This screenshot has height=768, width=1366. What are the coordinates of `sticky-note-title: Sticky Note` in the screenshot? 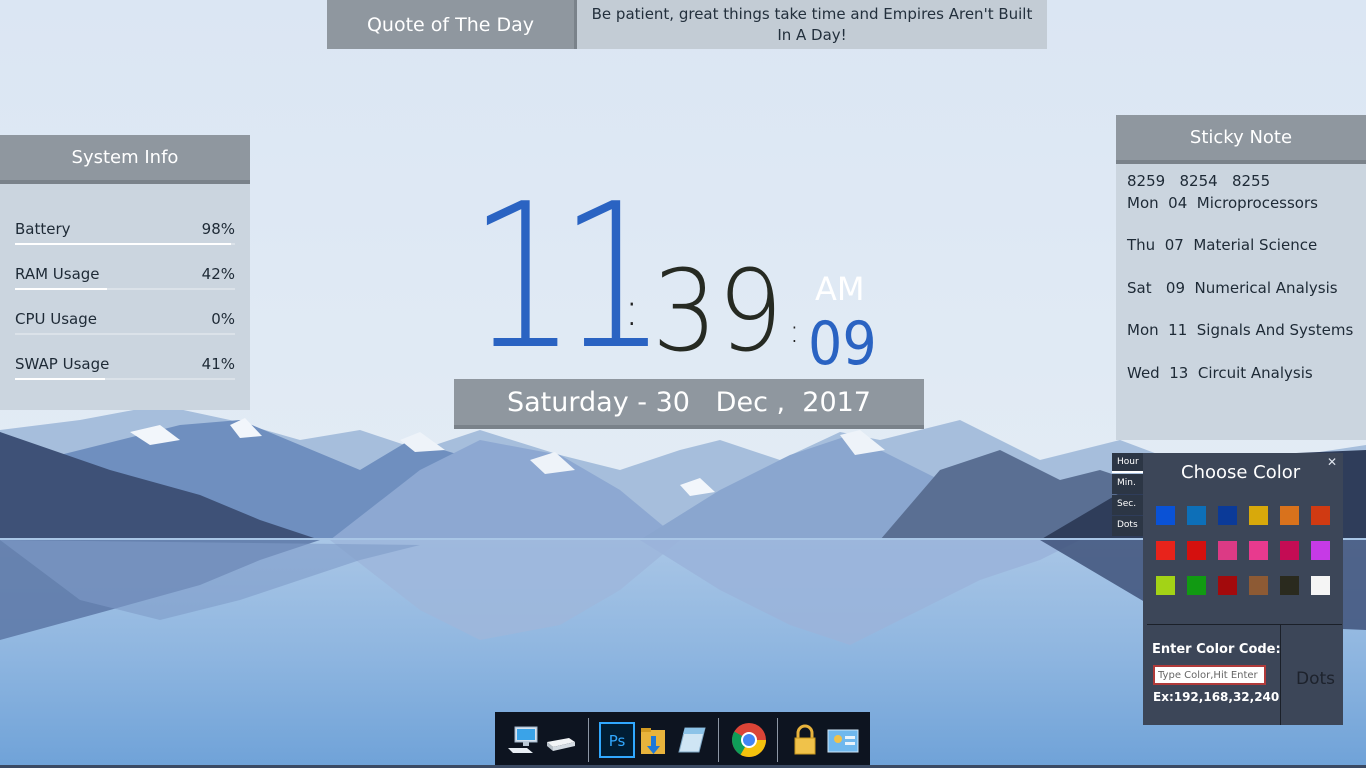 It's located at (1241, 139).